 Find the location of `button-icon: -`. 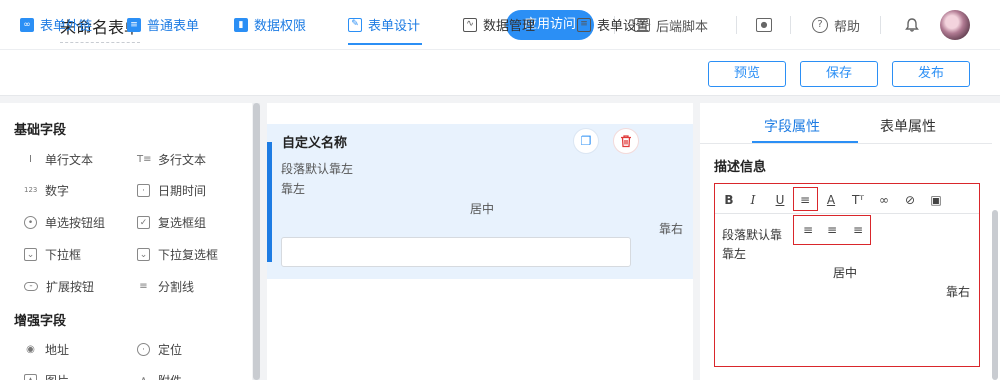

button-icon: - is located at coordinates (31, 286).